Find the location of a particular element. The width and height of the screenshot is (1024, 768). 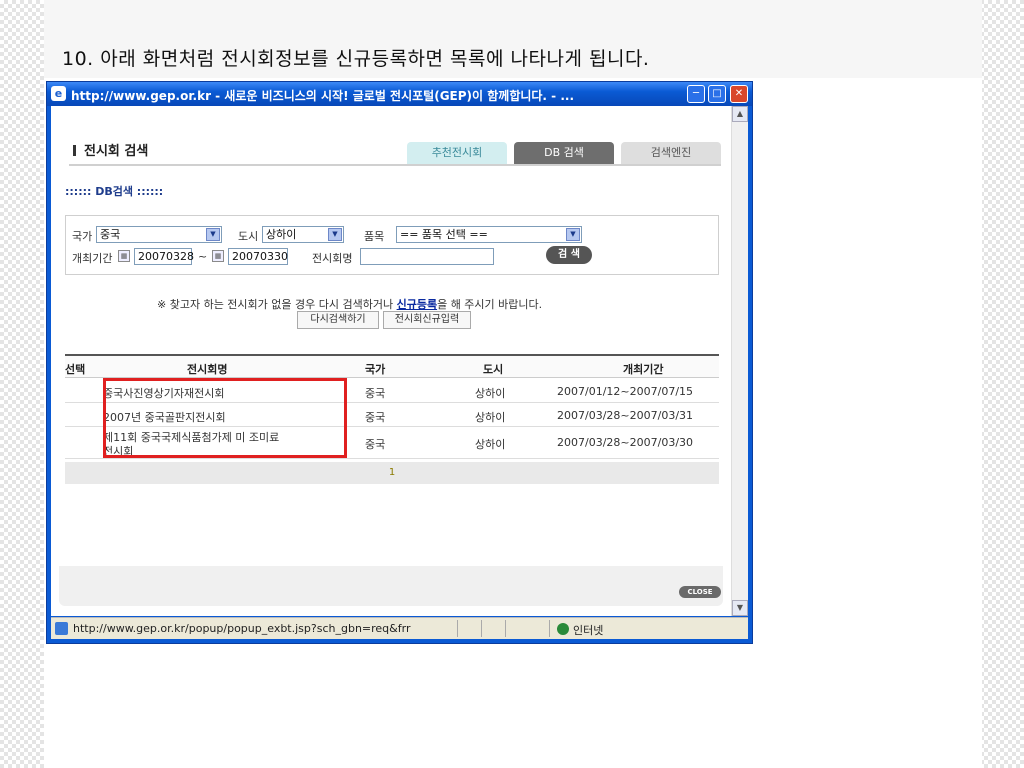

row-period: 2007/03/28~2007/03/30 is located at coordinates (625, 442).